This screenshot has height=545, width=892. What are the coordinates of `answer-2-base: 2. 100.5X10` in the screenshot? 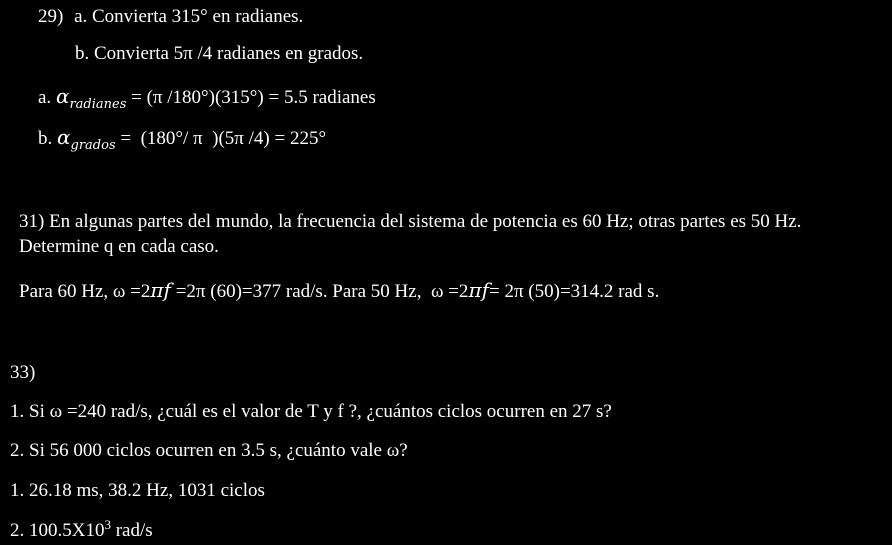 It's located at (57, 530).